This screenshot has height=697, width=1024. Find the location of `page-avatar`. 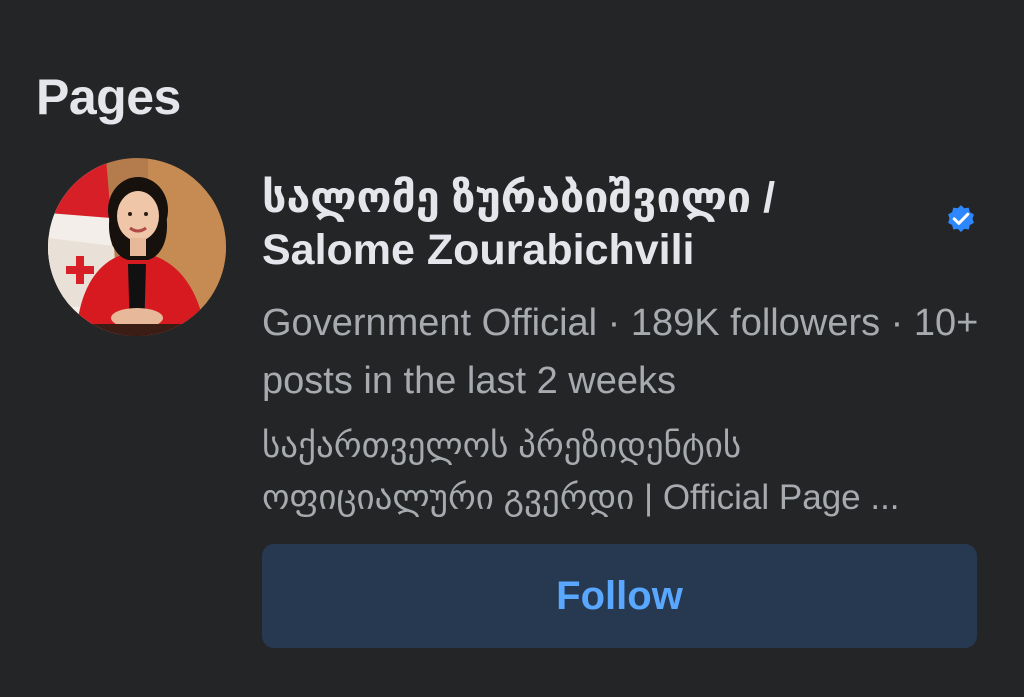

page-avatar is located at coordinates (137, 247).